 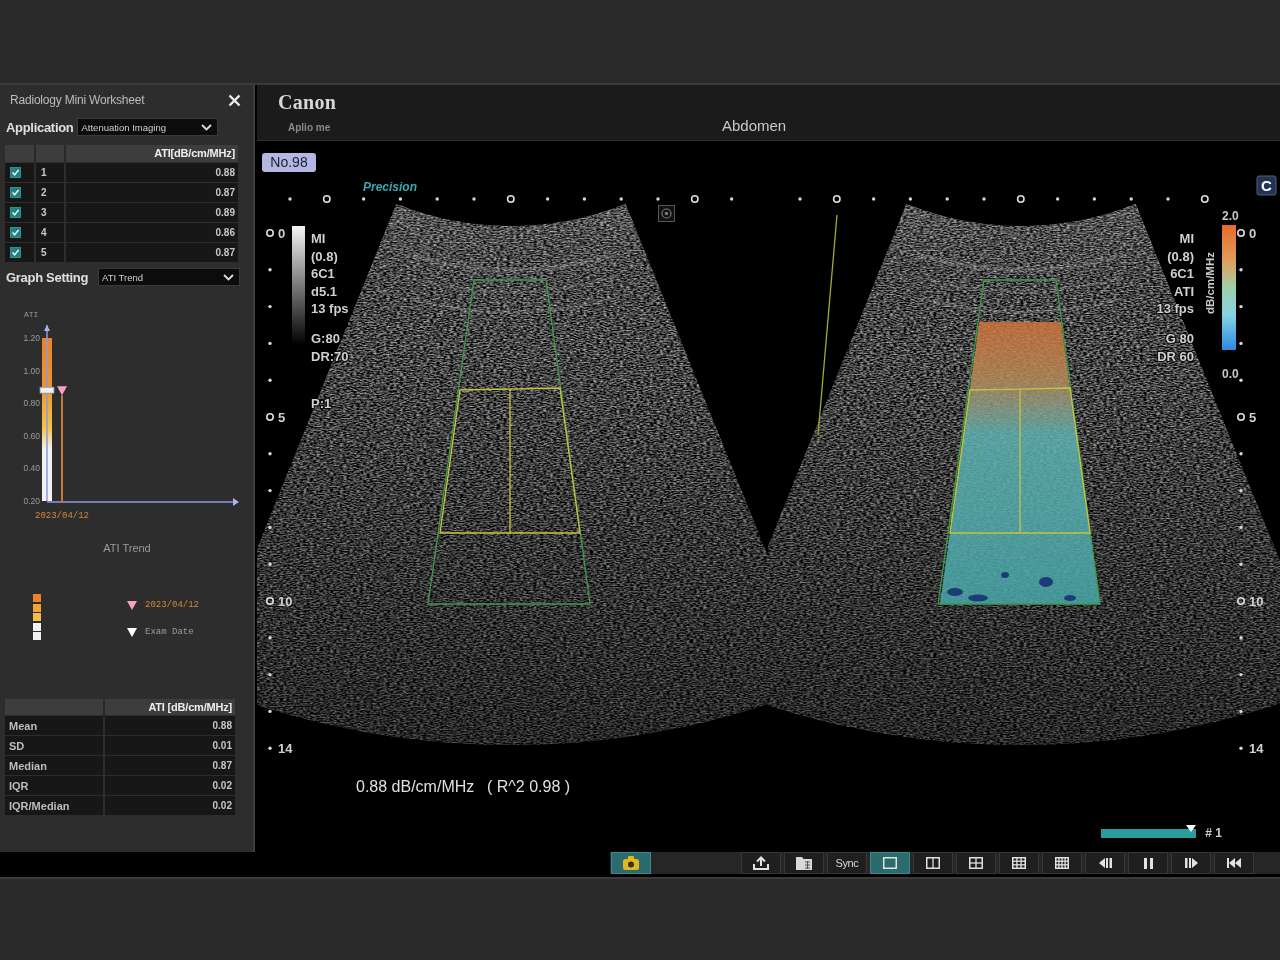 What do you see at coordinates (148, 127) in the screenshot?
I see `application-dropdown: Attenuation Imaging` at bounding box center [148, 127].